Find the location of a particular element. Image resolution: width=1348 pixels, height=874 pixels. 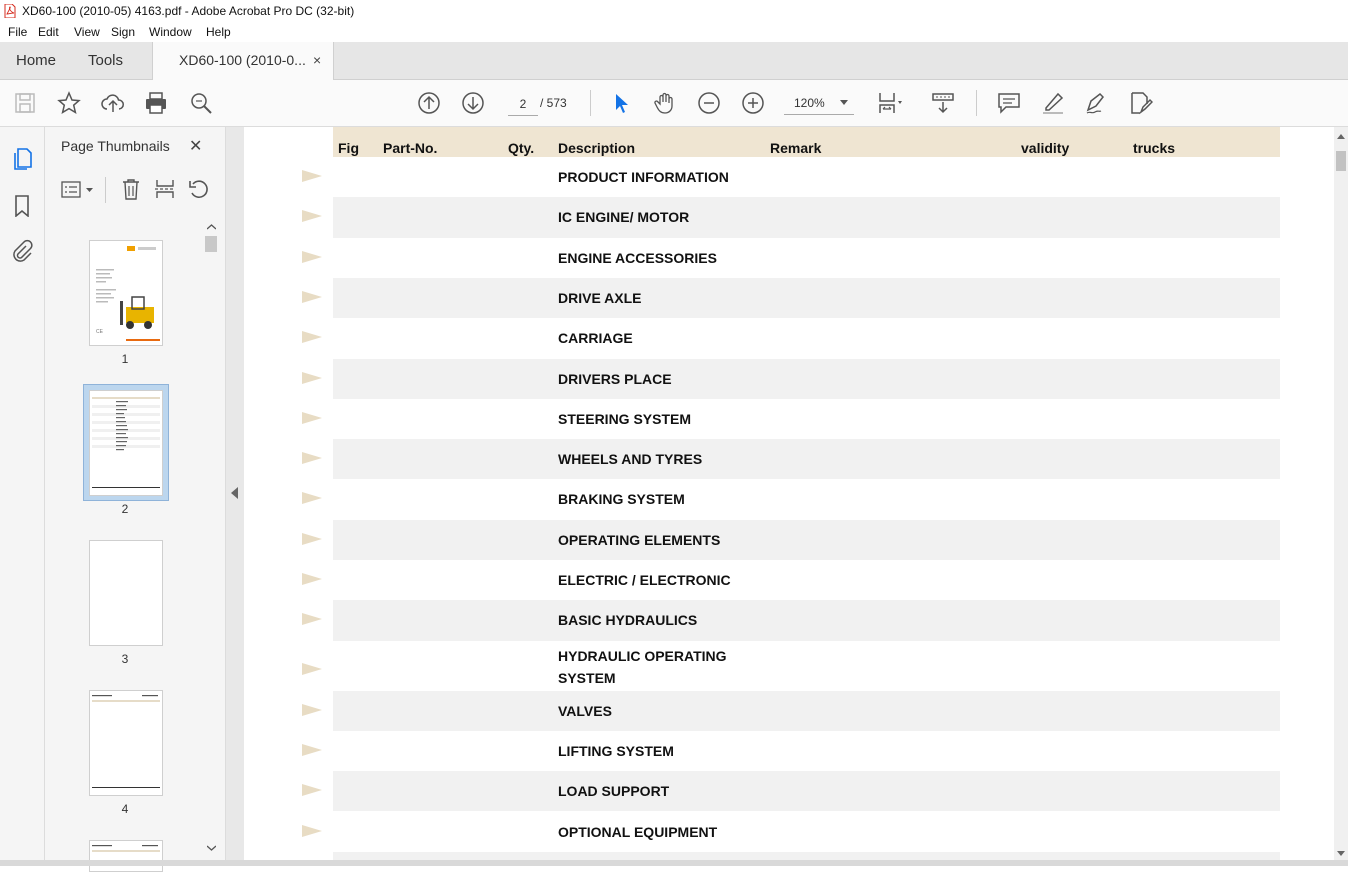

close-tab-icon: × is located at coordinates (317, 60).